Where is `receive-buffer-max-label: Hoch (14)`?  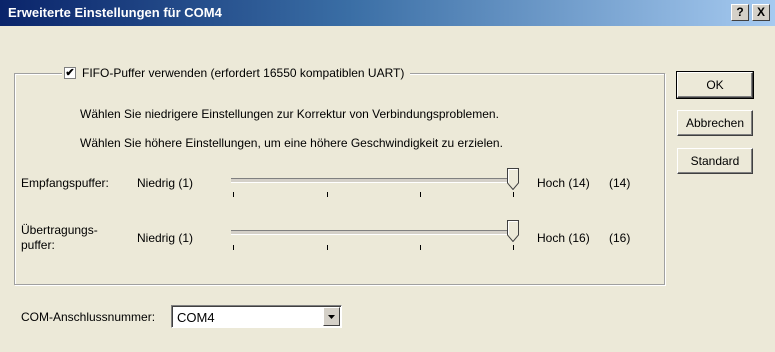
receive-buffer-max-label: Hoch (14) is located at coordinates (563, 183).